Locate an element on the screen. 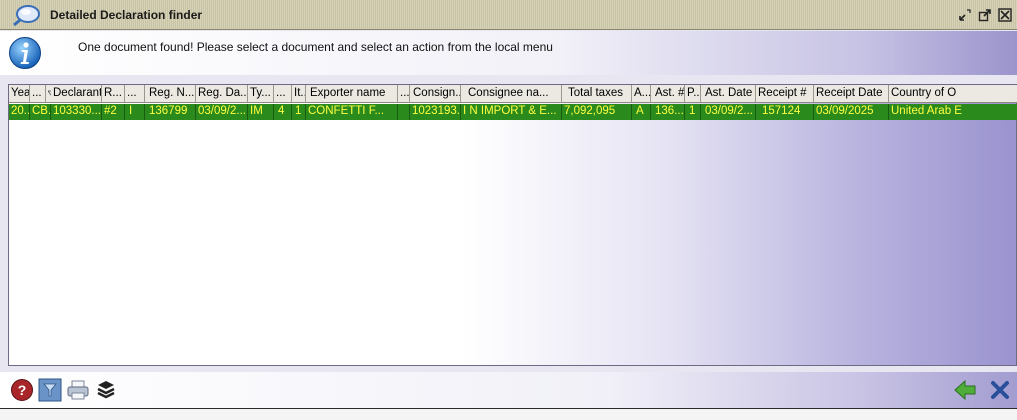  col-header-receipt-number: Receipt # is located at coordinates (785, 94).